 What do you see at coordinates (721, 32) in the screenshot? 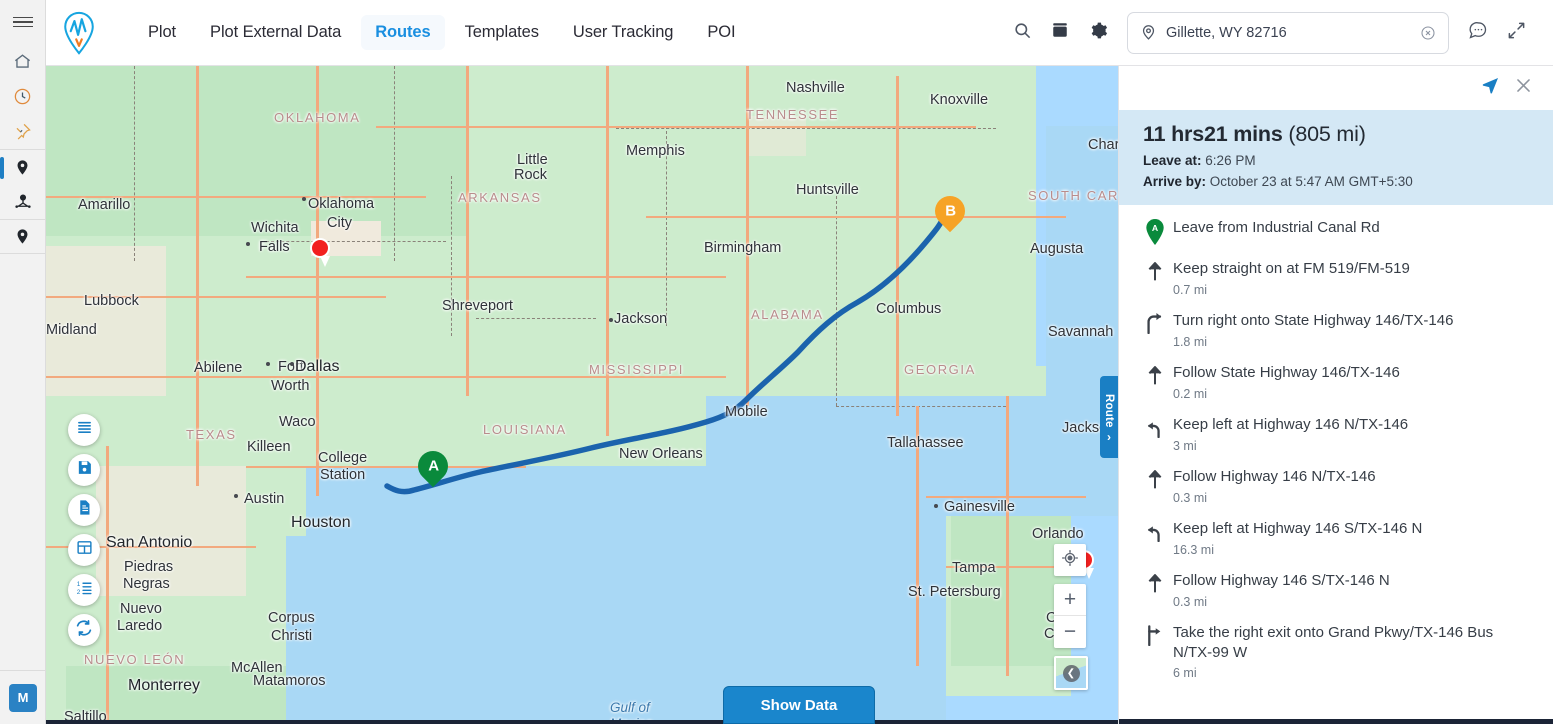
I see `tab-poi: POI` at bounding box center [721, 32].